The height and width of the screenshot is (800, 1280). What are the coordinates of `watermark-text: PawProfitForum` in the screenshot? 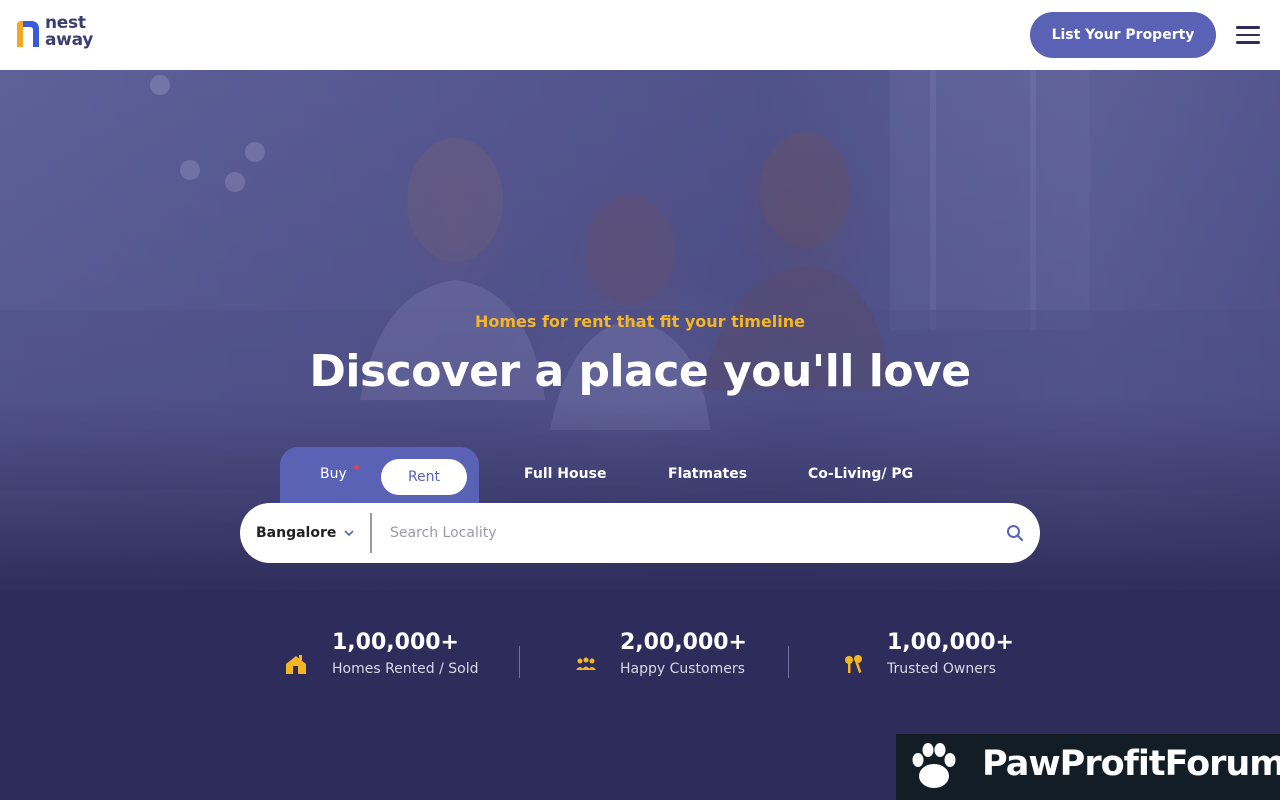 It's located at (1131, 764).